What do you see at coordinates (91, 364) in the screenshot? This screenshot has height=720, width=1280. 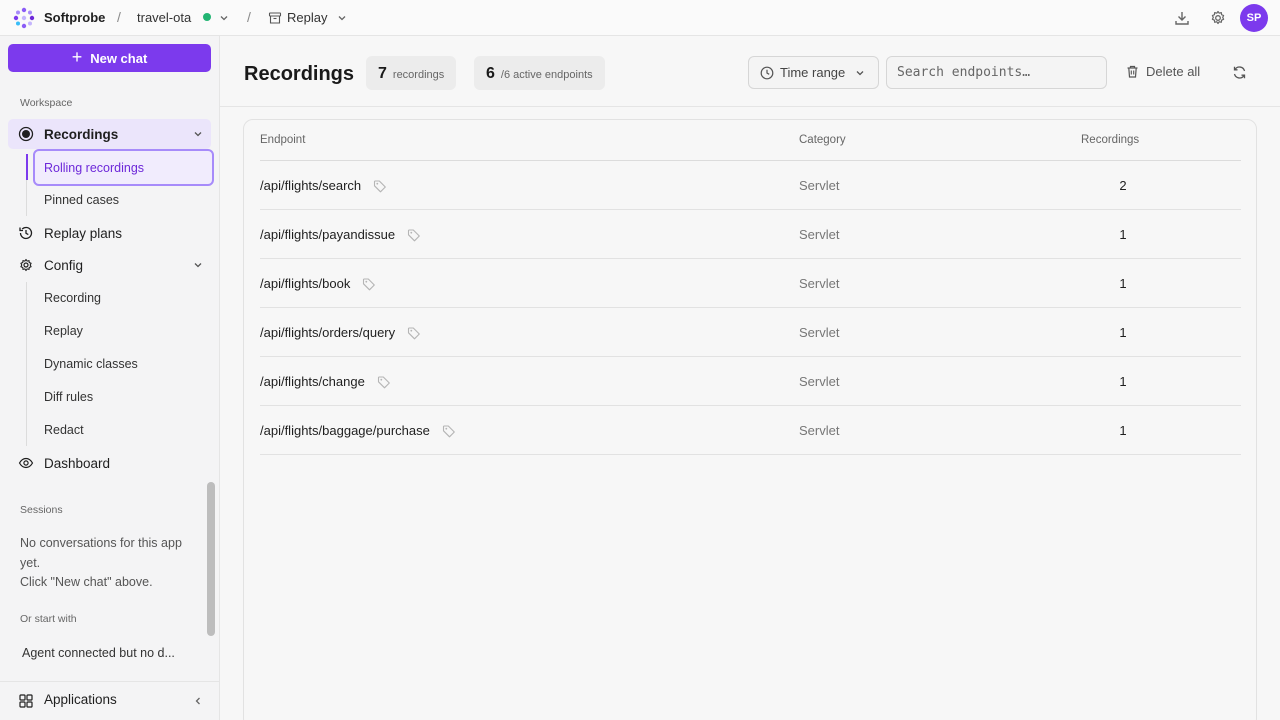 I see `sidebar-subitem-dynamic-classes: Dynamic classes` at bounding box center [91, 364].